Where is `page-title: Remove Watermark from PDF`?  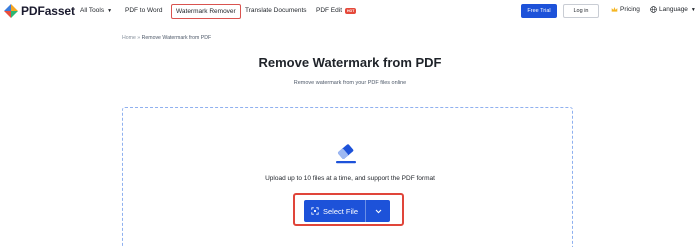 page-title: Remove Watermark from PDF is located at coordinates (350, 62).